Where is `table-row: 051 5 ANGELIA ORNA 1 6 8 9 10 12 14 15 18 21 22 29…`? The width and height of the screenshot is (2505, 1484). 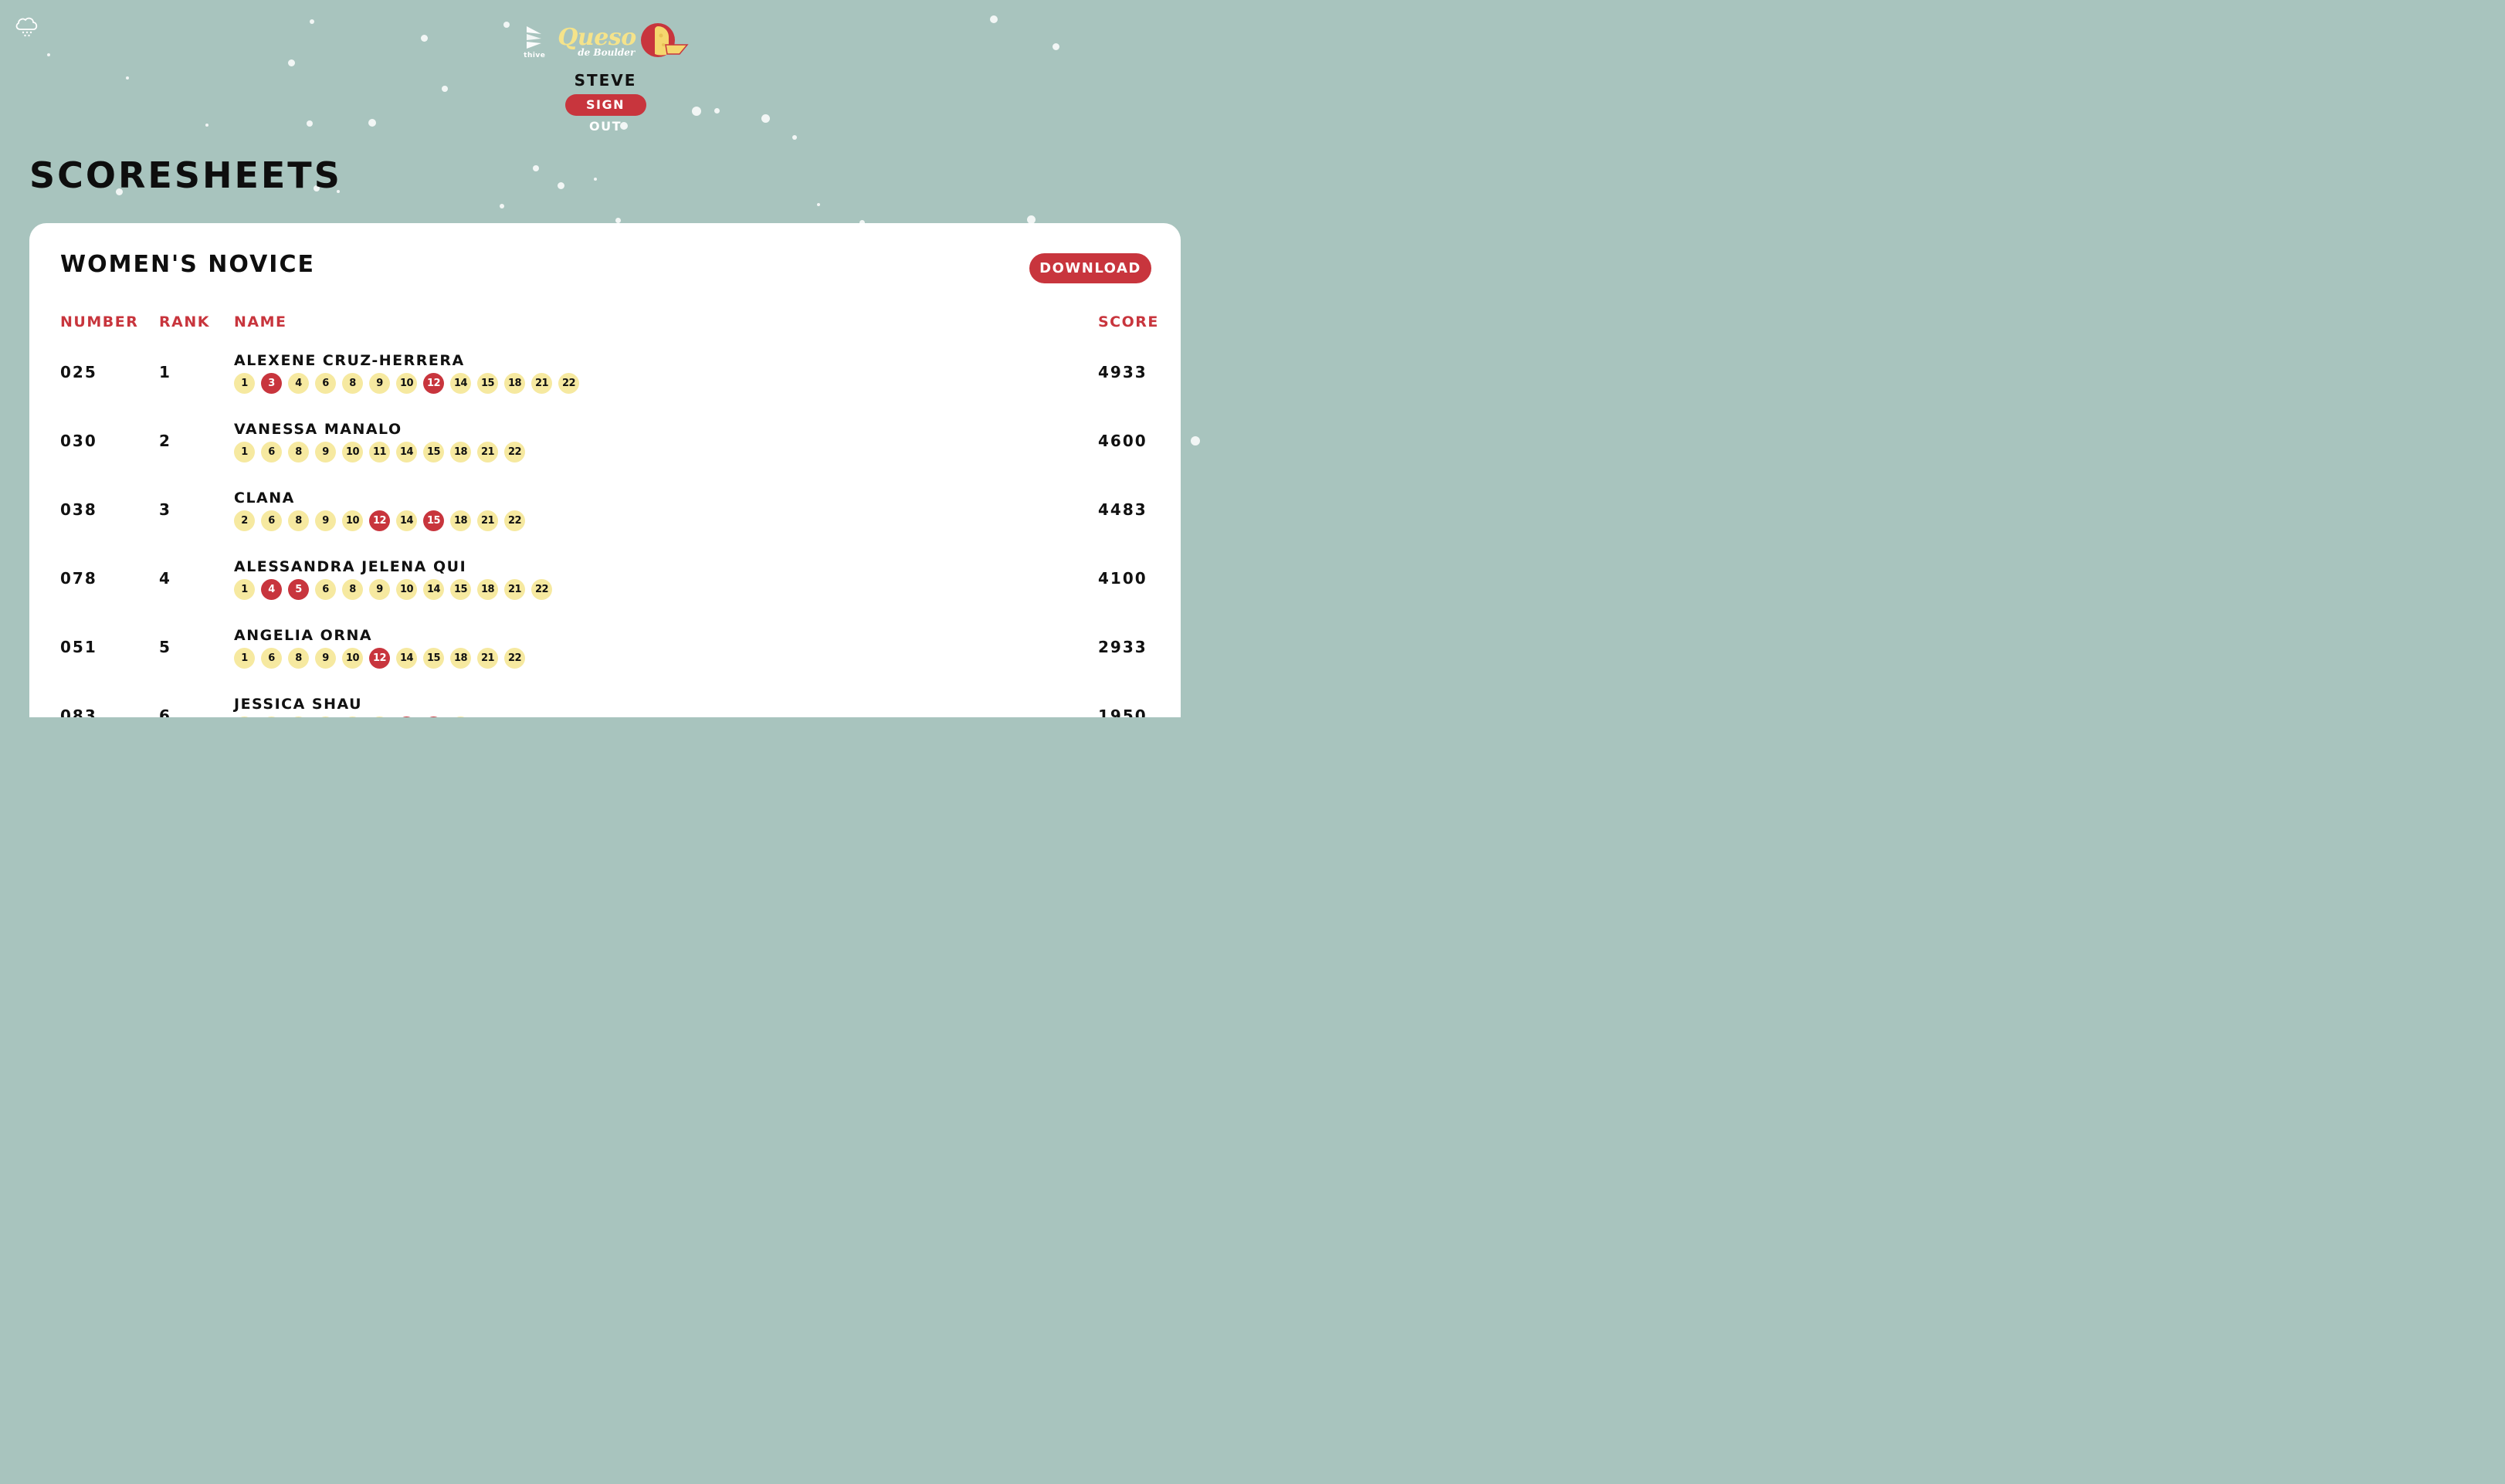
table-row: 051 5 ANGELIA ORNA 1 6 8 9 10 12 14 15 18 21 22 29… is located at coordinates (605, 656).